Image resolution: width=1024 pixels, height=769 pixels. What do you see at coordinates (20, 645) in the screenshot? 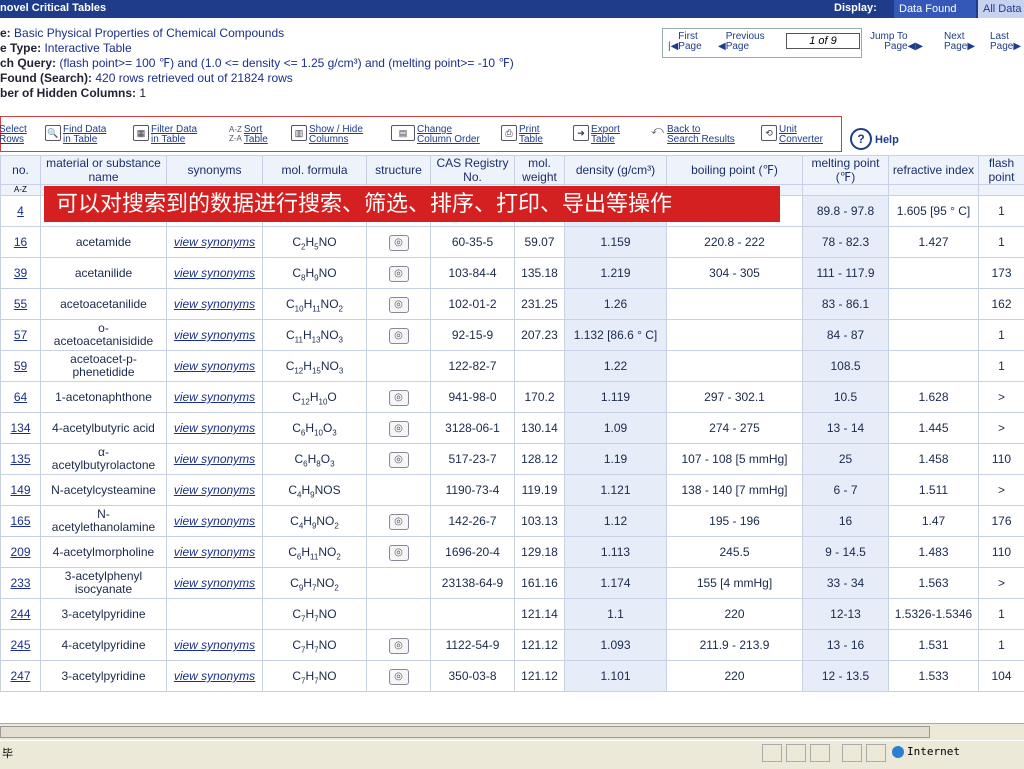
I see `row-number-link: 245` at bounding box center [20, 645].